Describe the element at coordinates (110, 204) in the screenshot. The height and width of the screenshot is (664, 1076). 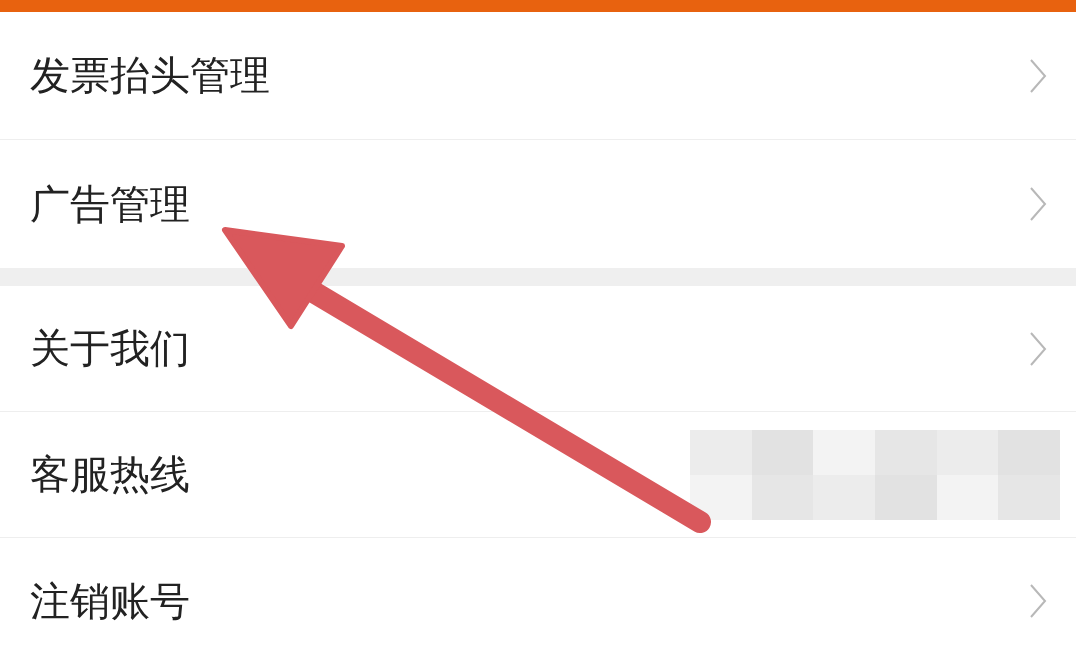
I see `row-label: 广告管理` at that location.